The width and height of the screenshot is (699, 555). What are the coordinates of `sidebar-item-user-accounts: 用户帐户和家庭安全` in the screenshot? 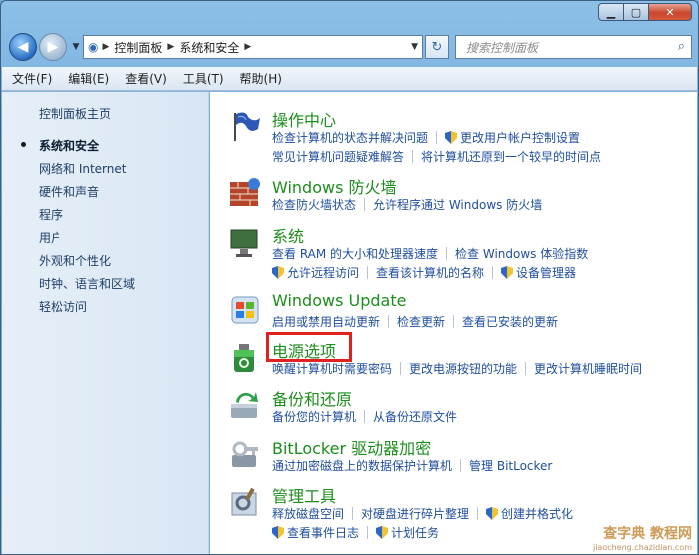 It's located at (49, 237).